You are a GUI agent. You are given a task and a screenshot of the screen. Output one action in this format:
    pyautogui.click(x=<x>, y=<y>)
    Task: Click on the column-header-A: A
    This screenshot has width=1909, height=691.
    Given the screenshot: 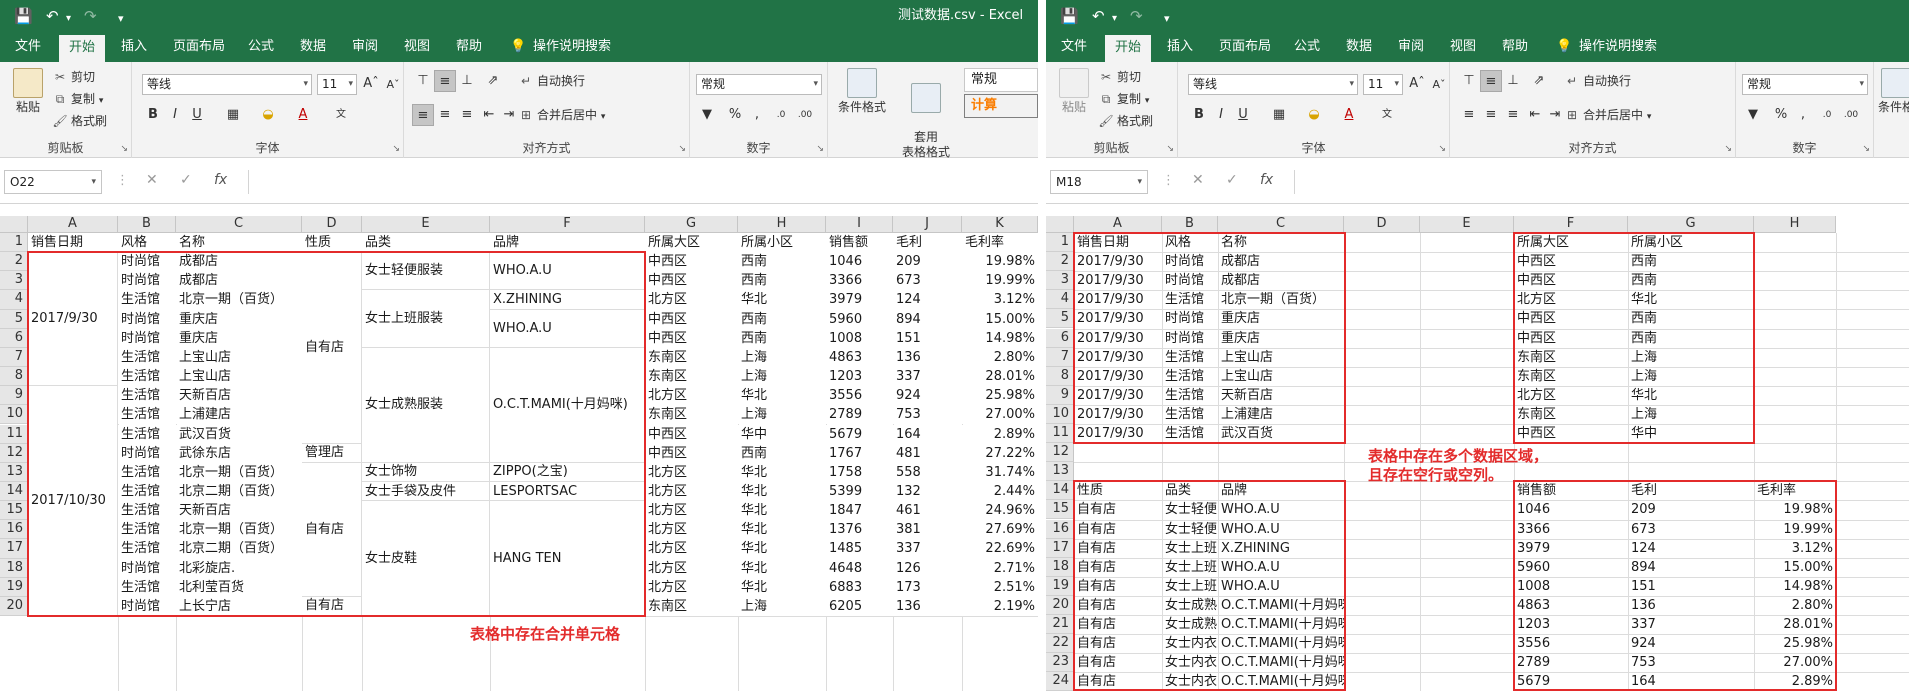 What is the action you would take?
    pyautogui.click(x=73, y=224)
    